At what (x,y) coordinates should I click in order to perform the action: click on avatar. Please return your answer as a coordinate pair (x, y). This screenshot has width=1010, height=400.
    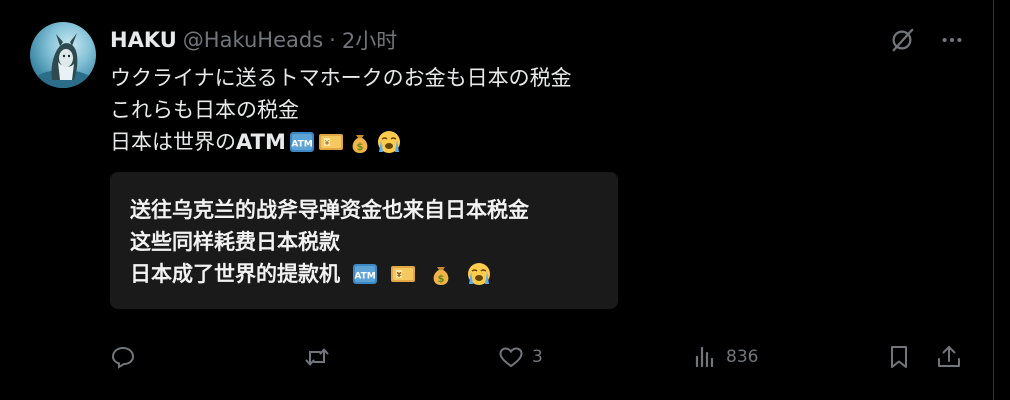
    Looking at the image, I should click on (63, 55).